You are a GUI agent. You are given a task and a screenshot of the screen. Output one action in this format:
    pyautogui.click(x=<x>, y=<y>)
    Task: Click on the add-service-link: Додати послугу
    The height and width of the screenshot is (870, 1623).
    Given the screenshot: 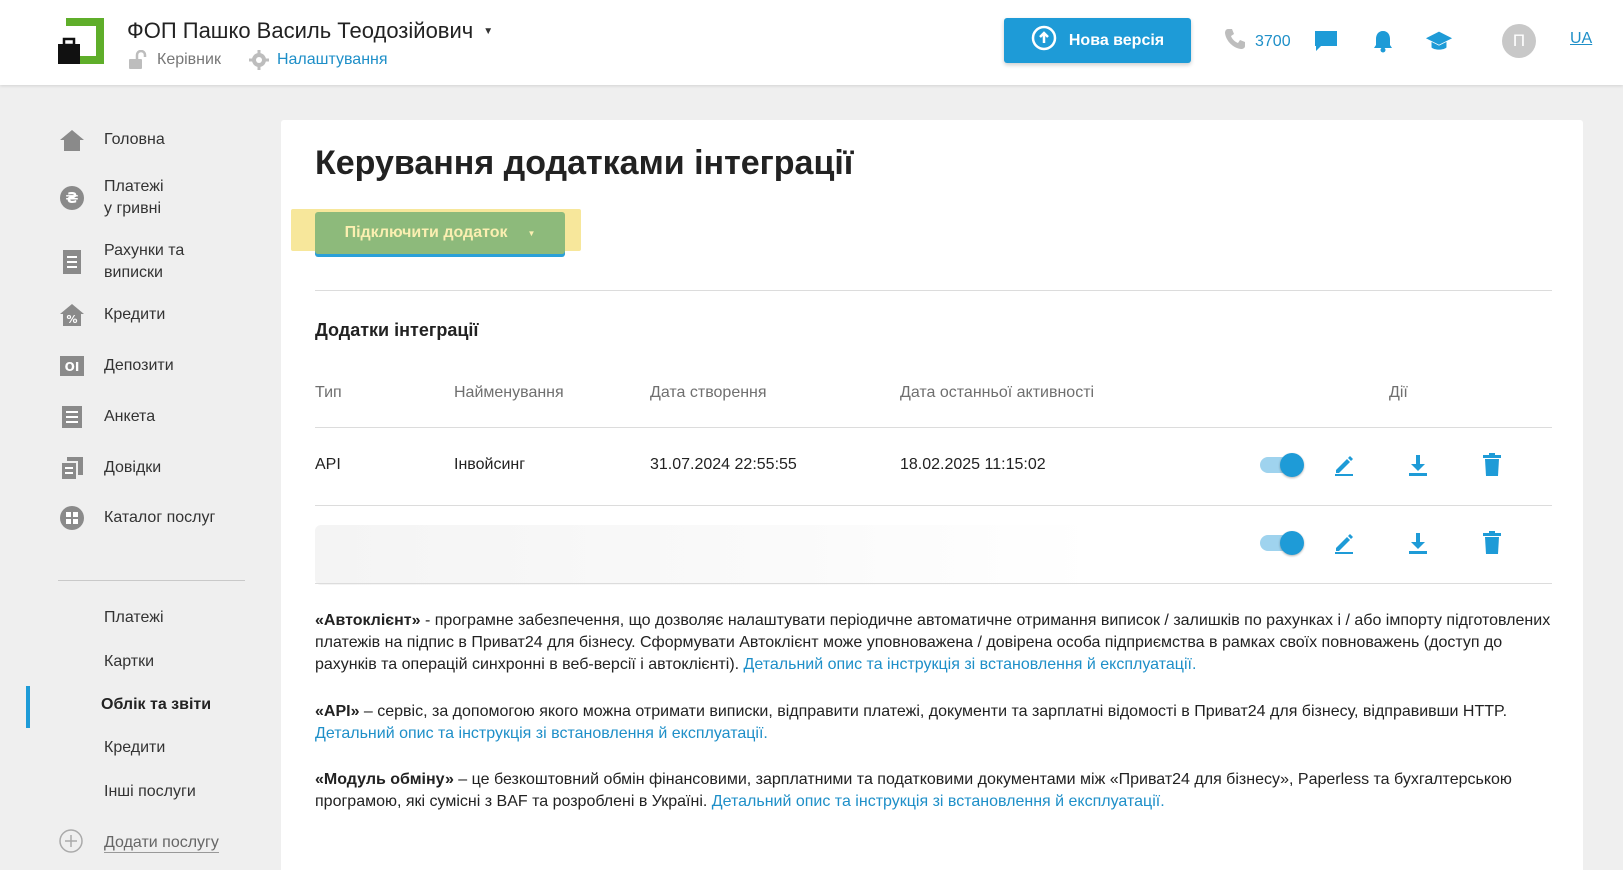 What is the action you would take?
    pyautogui.click(x=138, y=843)
    